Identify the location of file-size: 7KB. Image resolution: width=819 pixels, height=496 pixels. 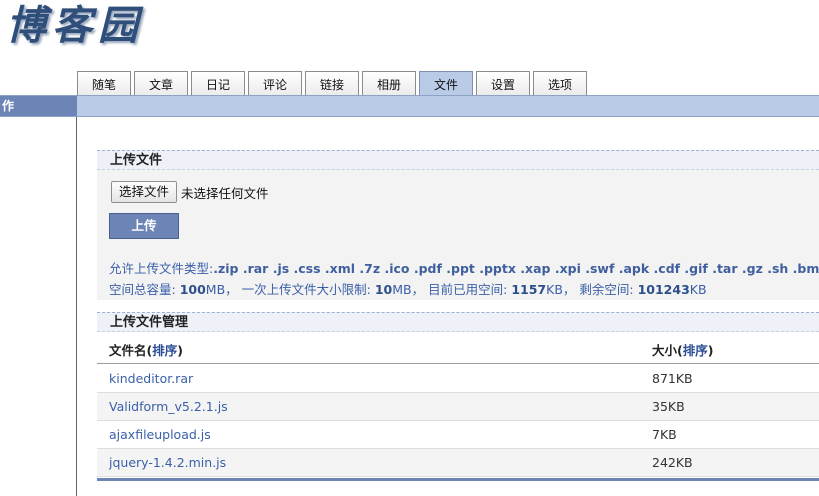
(664, 434).